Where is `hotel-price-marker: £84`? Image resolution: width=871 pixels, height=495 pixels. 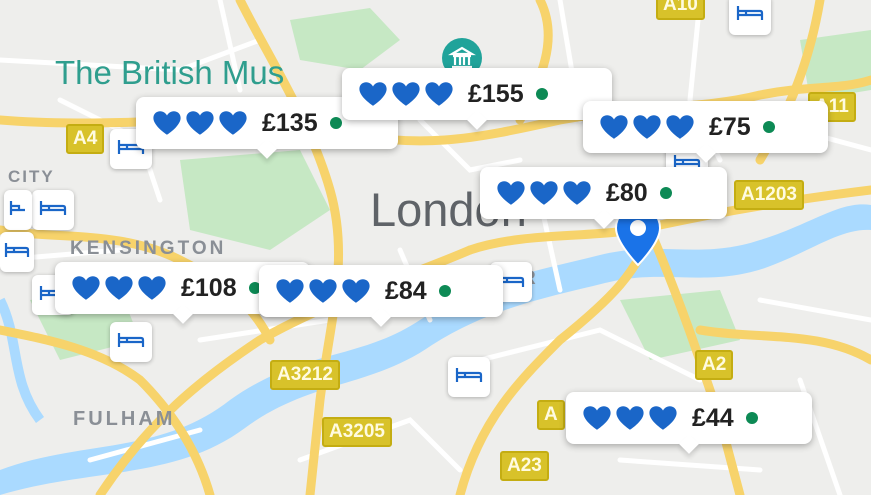 hotel-price-marker: £84 is located at coordinates (381, 291).